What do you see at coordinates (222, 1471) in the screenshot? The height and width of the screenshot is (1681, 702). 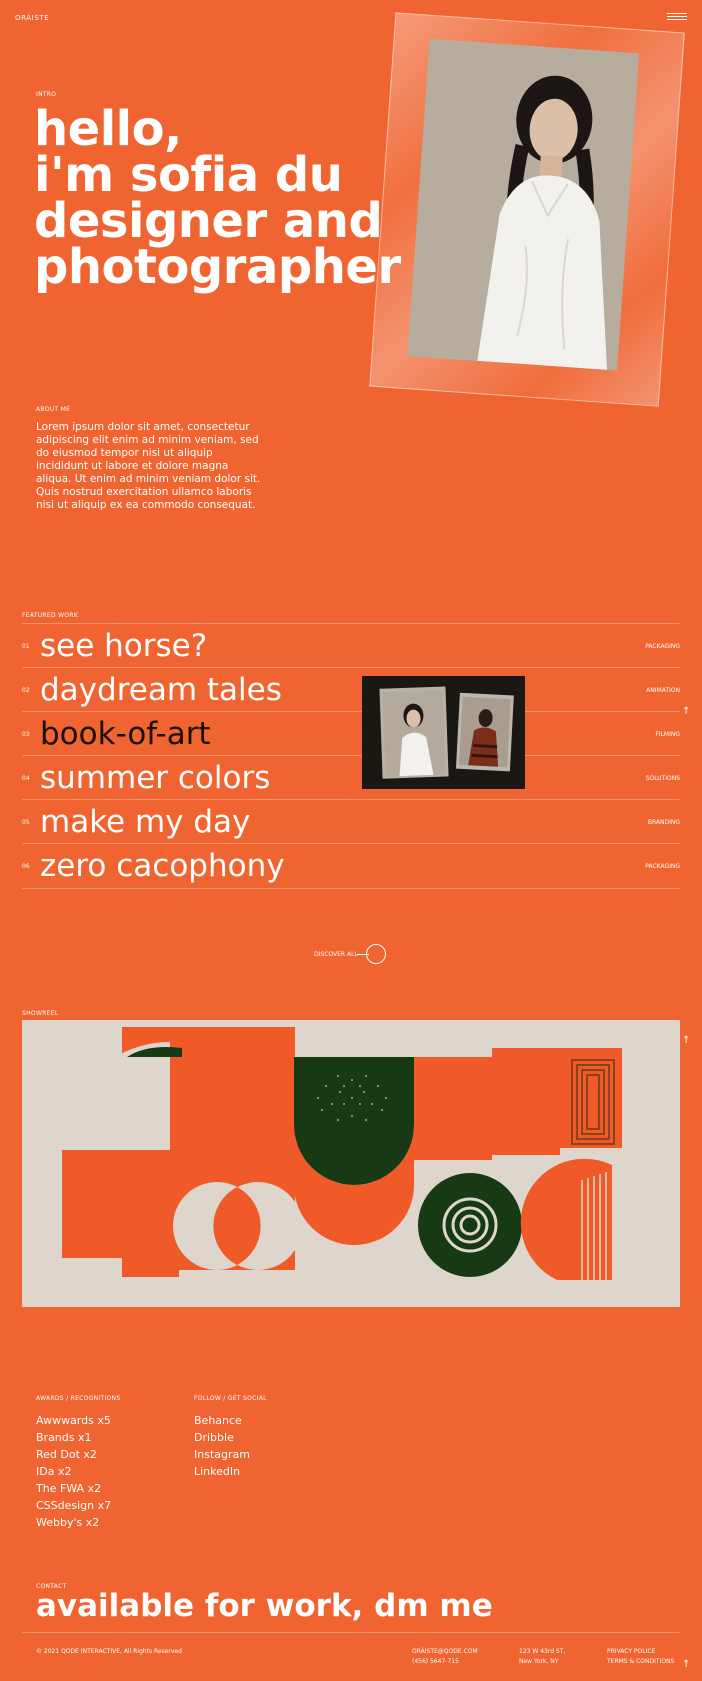 I see `social-link-linkedin: LinkedIn` at bounding box center [222, 1471].